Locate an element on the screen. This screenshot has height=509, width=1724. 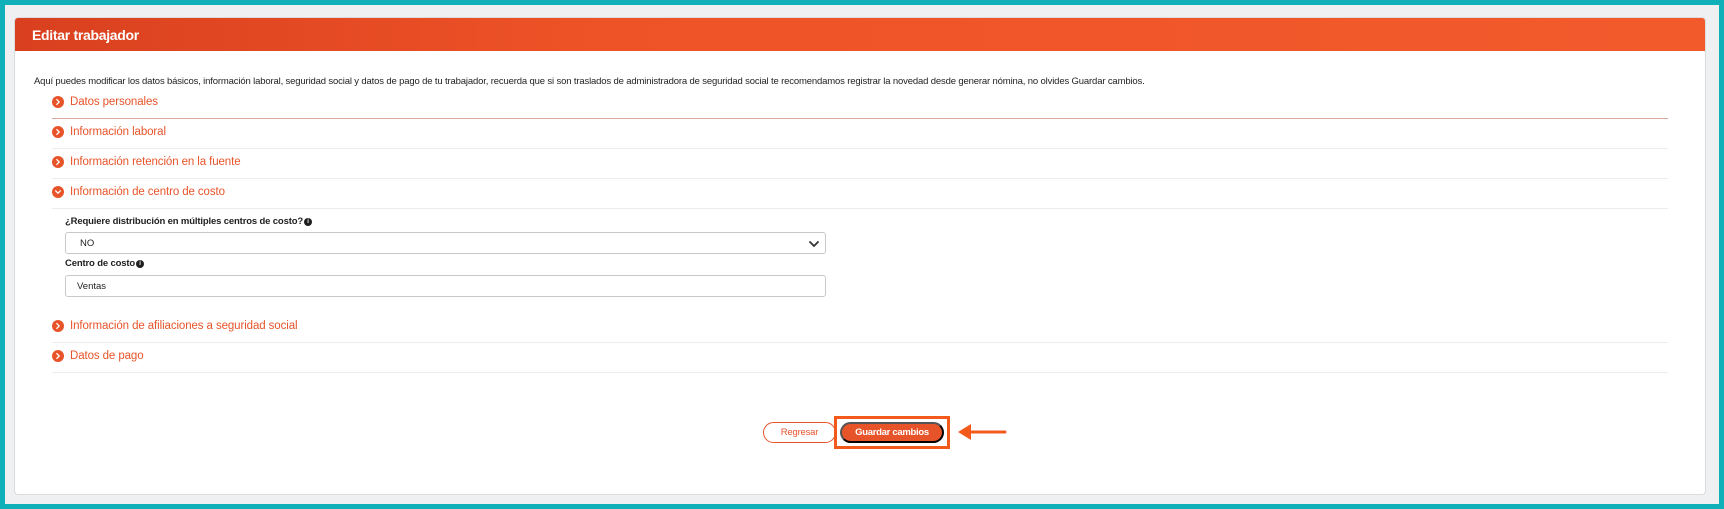
section-label: Datos personales is located at coordinates (114, 102).